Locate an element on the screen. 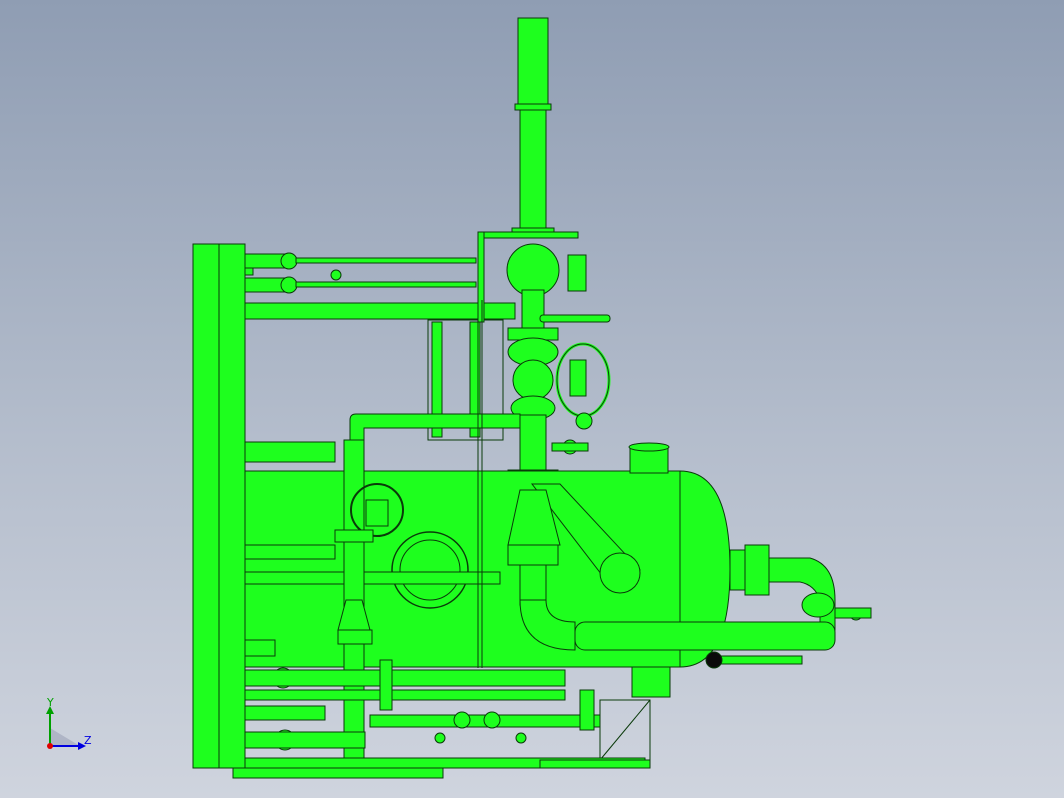 This screenshot has height=798, width=1064. z-axis-label: Z is located at coordinates (88, 740).